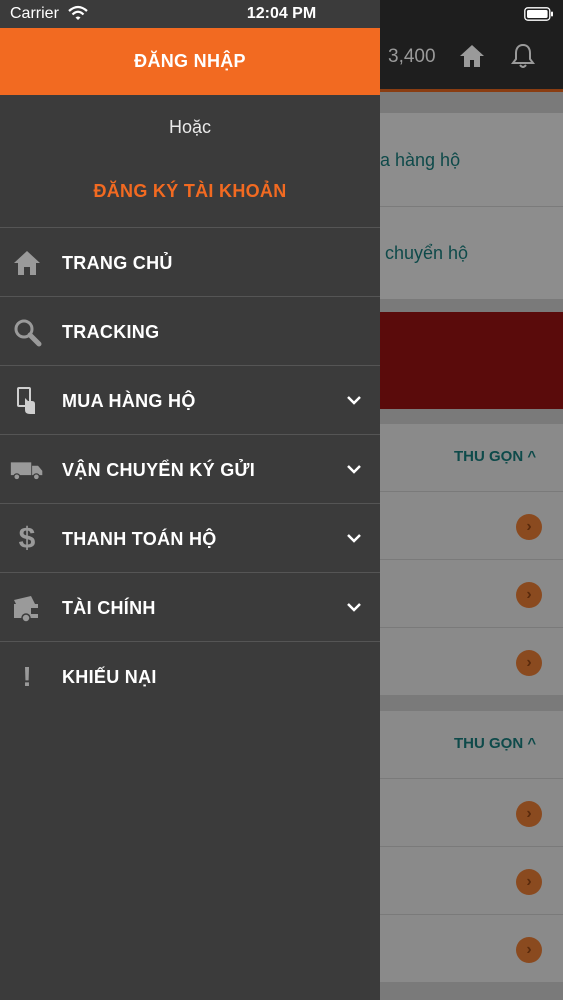  What do you see at coordinates (190, 127) in the screenshot?
I see `or-label: Hoặc` at bounding box center [190, 127].